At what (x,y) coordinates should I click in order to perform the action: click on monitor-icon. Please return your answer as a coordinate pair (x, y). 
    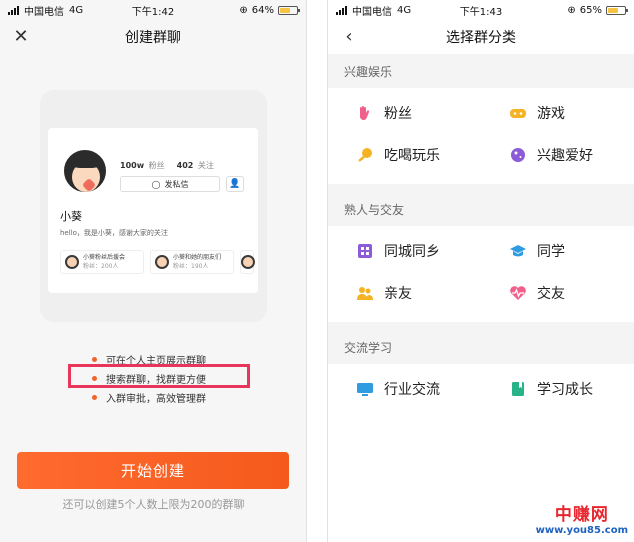
    Looking at the image, I should click on (365, 389).